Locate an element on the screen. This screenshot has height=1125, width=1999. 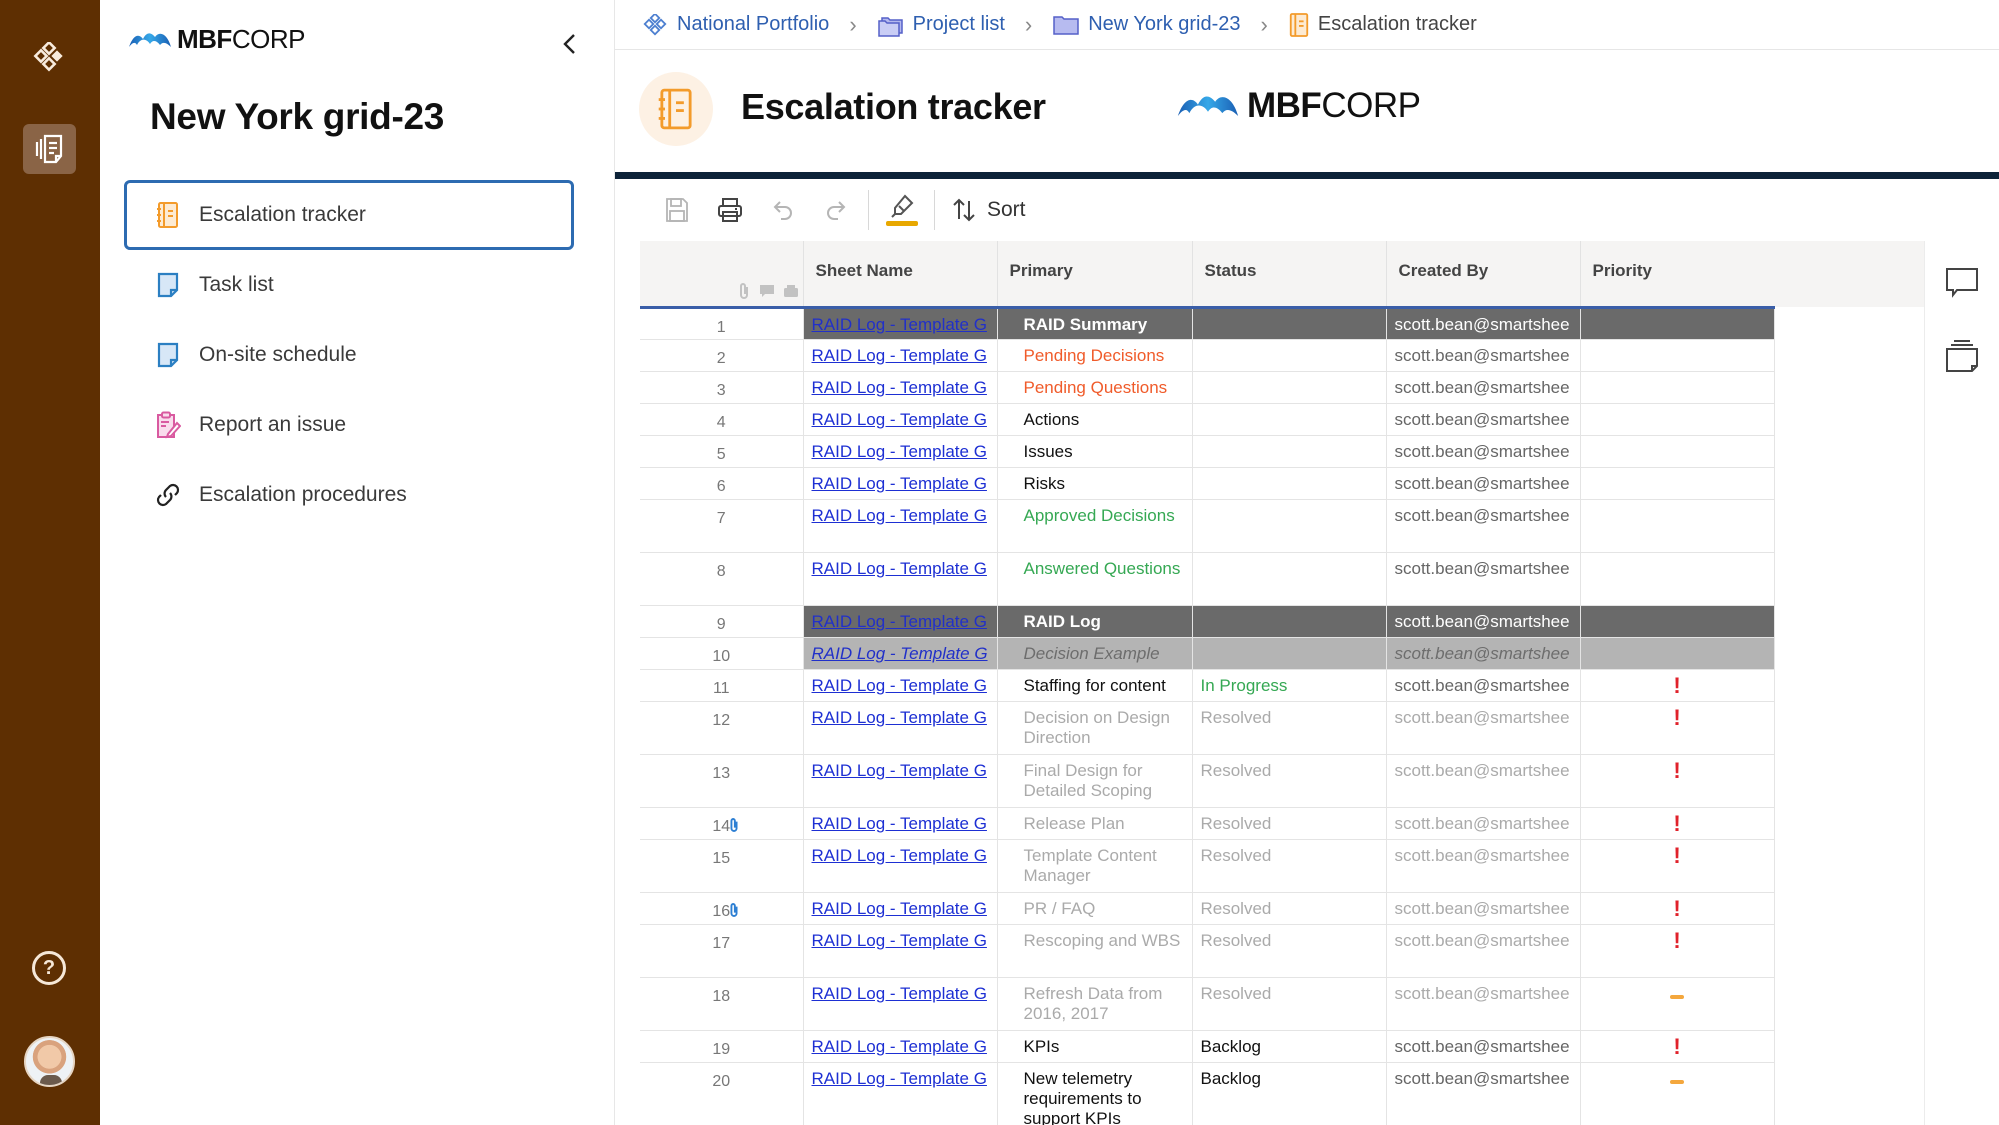
user-avatar is located at coordinates (49, 1061).